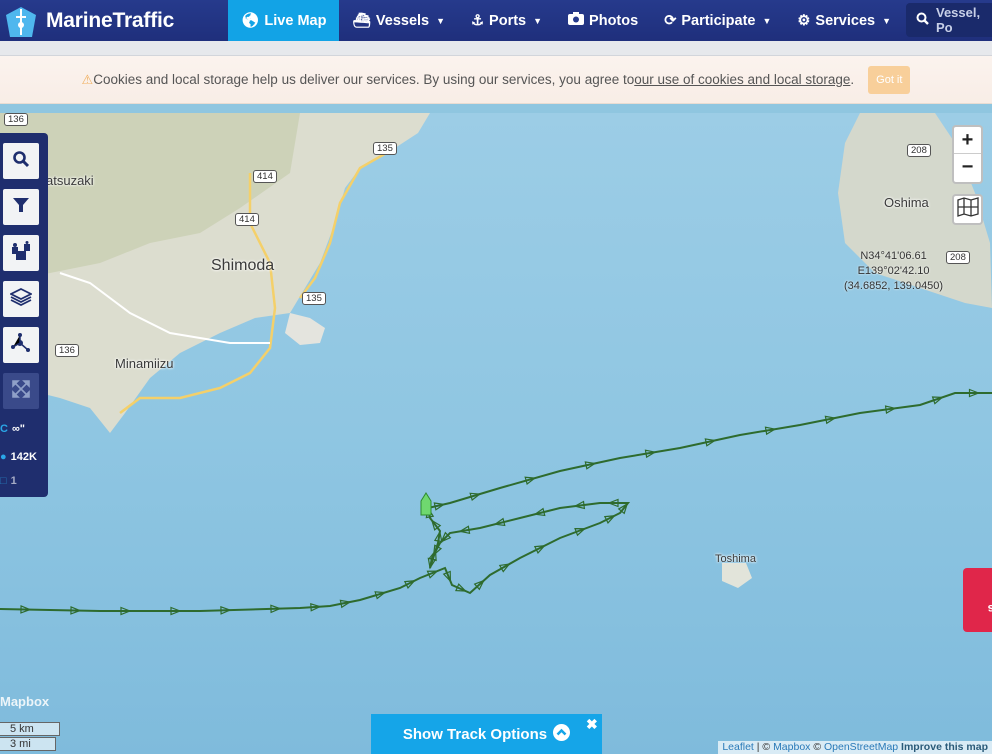  What do you see at coordinates (426, 504) in the screenshot?
I see `vessel-marker` at bounding box center [426, 504].